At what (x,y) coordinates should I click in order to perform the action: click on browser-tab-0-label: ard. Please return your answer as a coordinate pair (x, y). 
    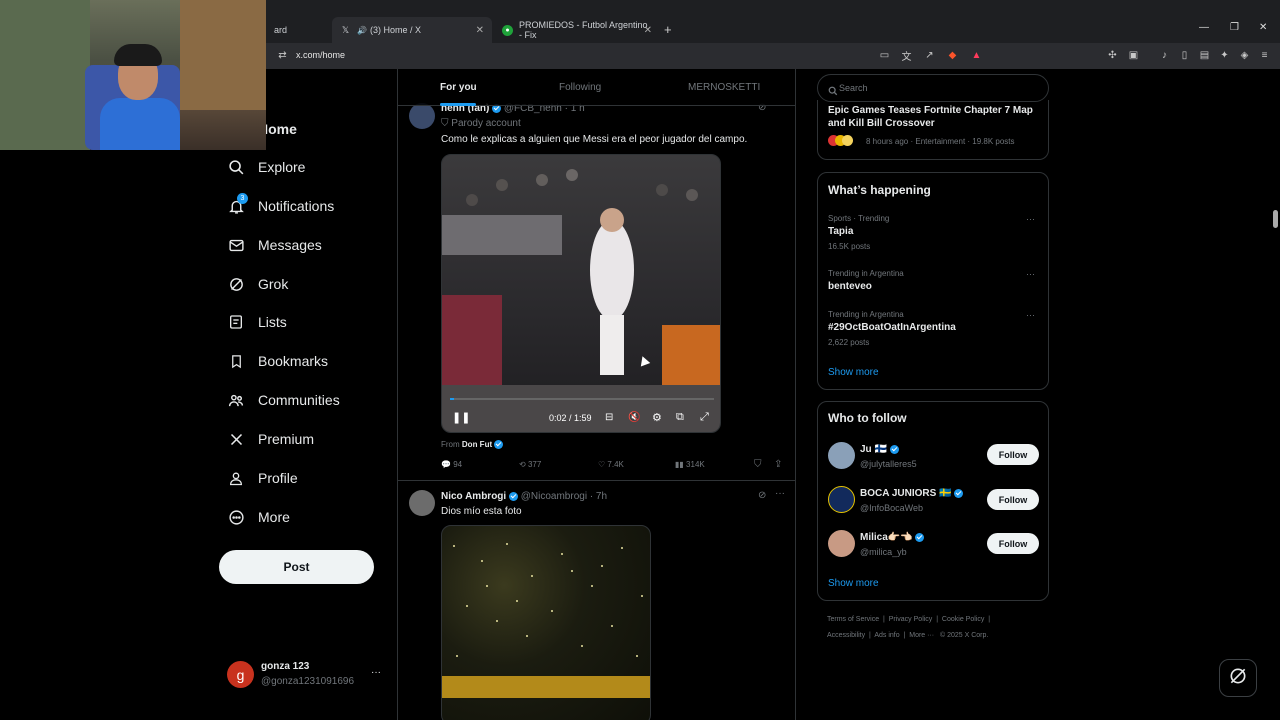
    Looking at the image, I should click on (281, 30).